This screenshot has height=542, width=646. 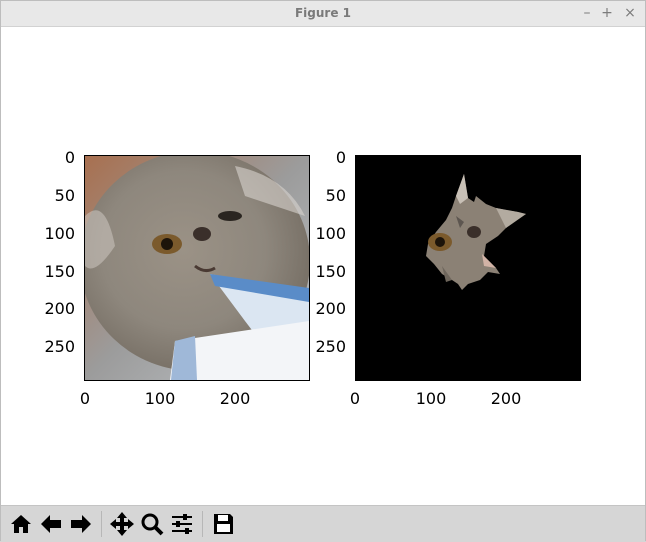 I want to click on left-xtick-100: 100, so click(x=160, y=398).